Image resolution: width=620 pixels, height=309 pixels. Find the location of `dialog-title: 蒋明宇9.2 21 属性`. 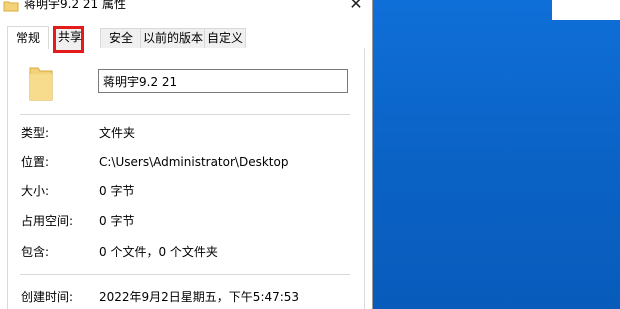

dialog-title: 蒋明宇9.2 21 属性 is located at coordinates (75, 5).